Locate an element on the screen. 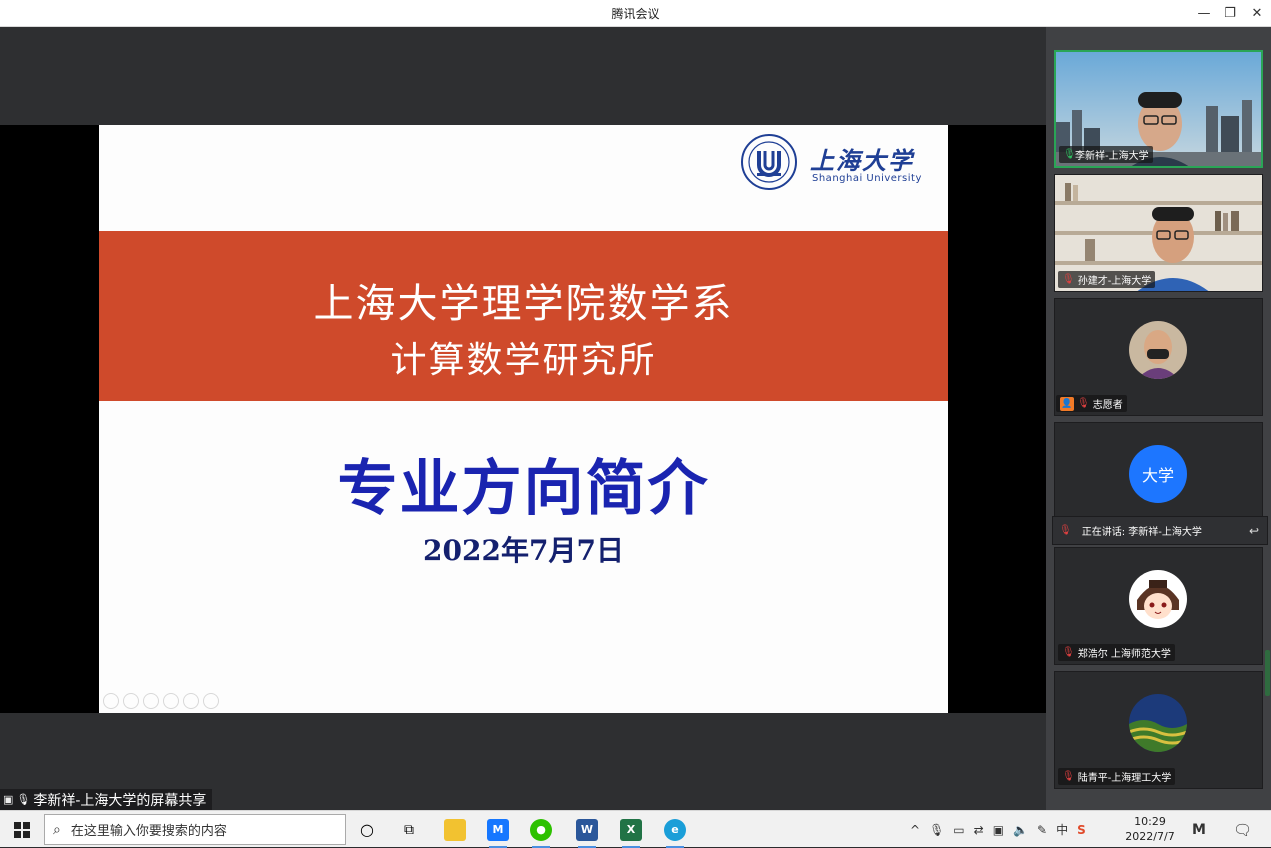  participant-tile: 🎙 郑浩尔 上海师范大学 is located at coordinates (1158, 606).